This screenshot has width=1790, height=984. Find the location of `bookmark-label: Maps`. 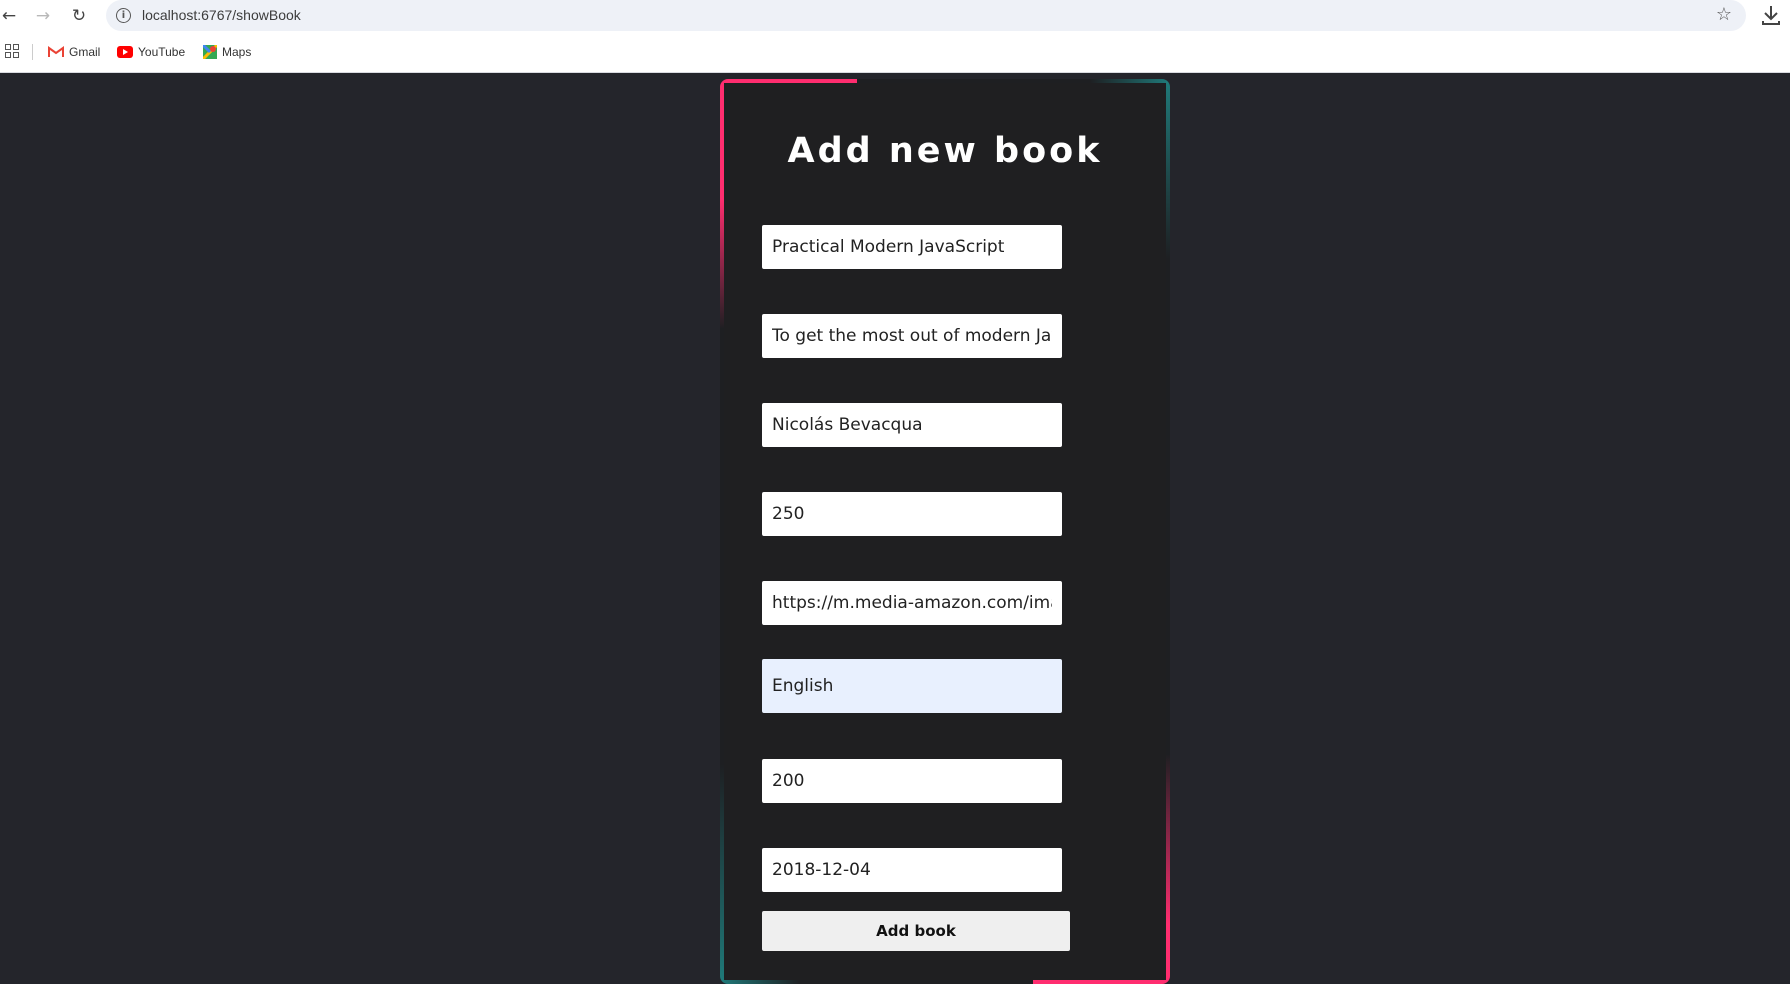

bookmark-label: Maps is located at coordinates (237, 52).